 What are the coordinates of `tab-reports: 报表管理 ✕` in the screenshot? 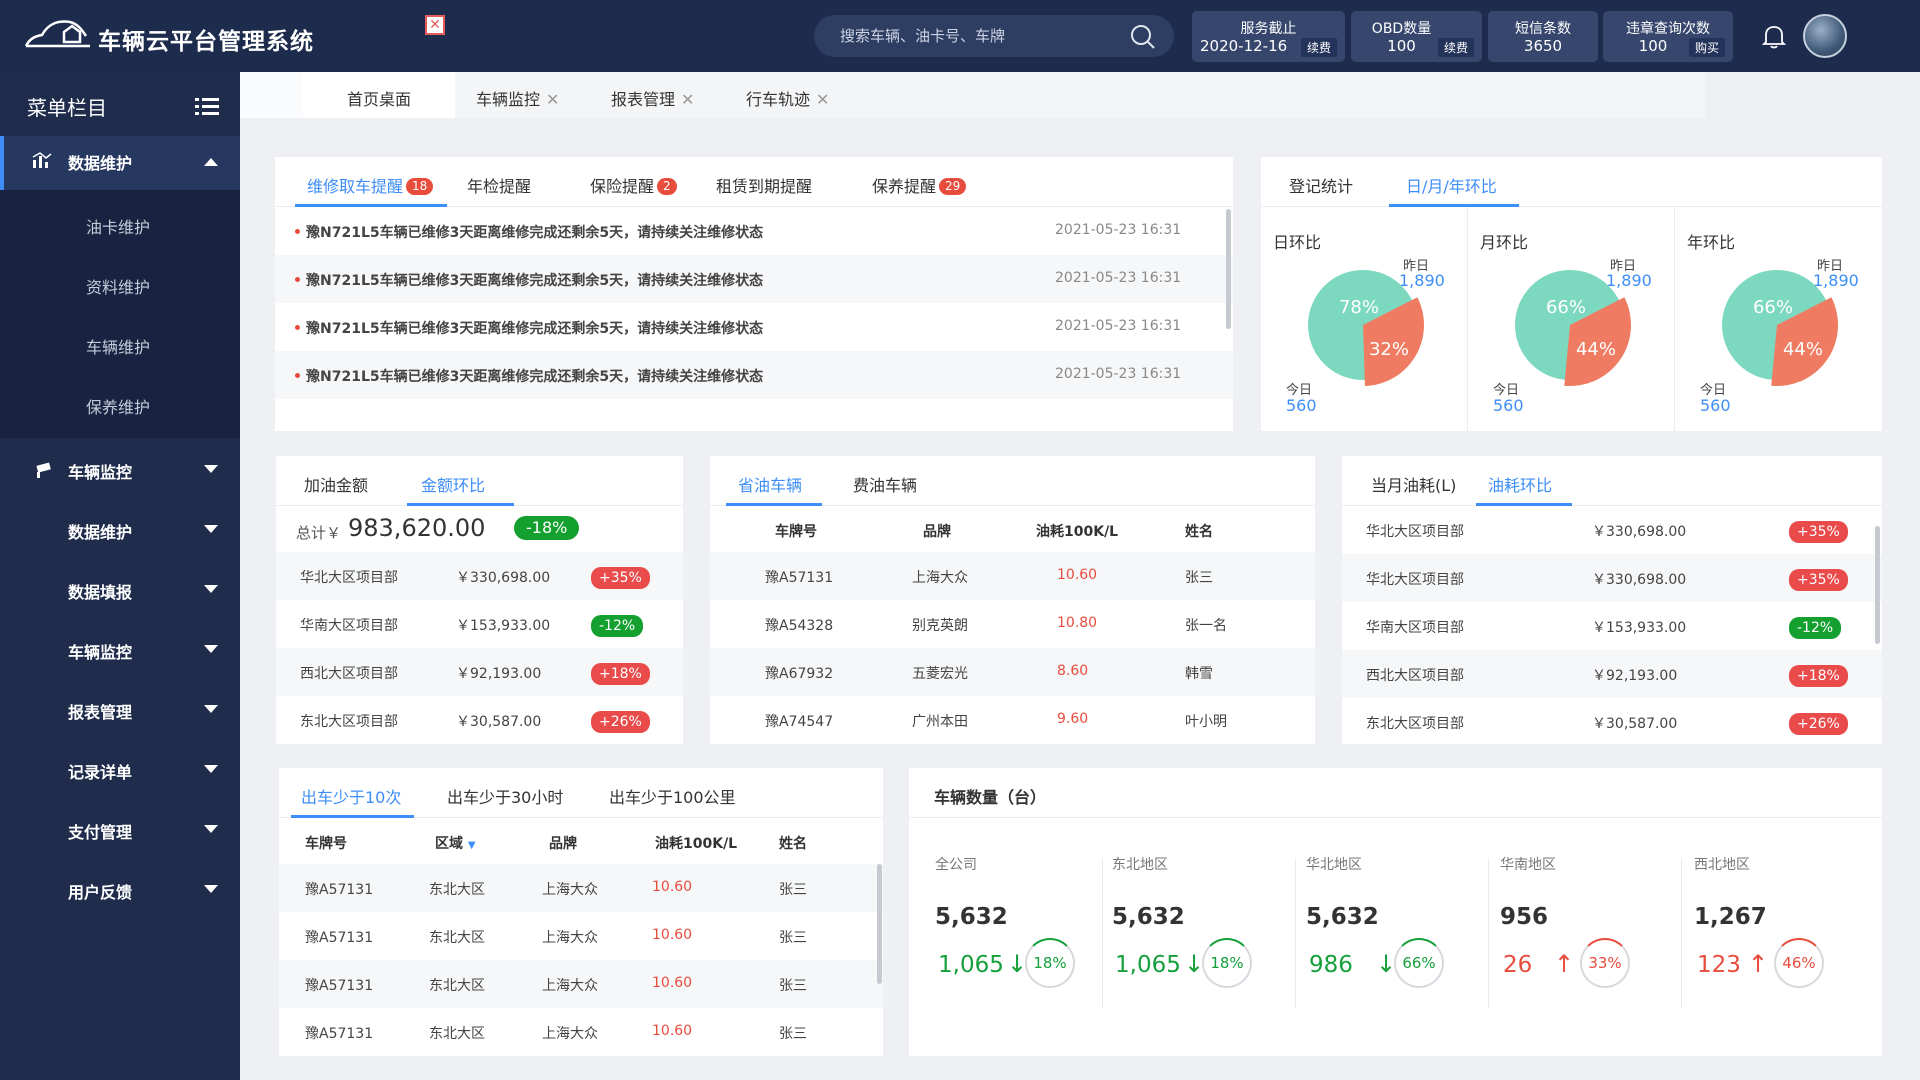 It's located at (652, 98).